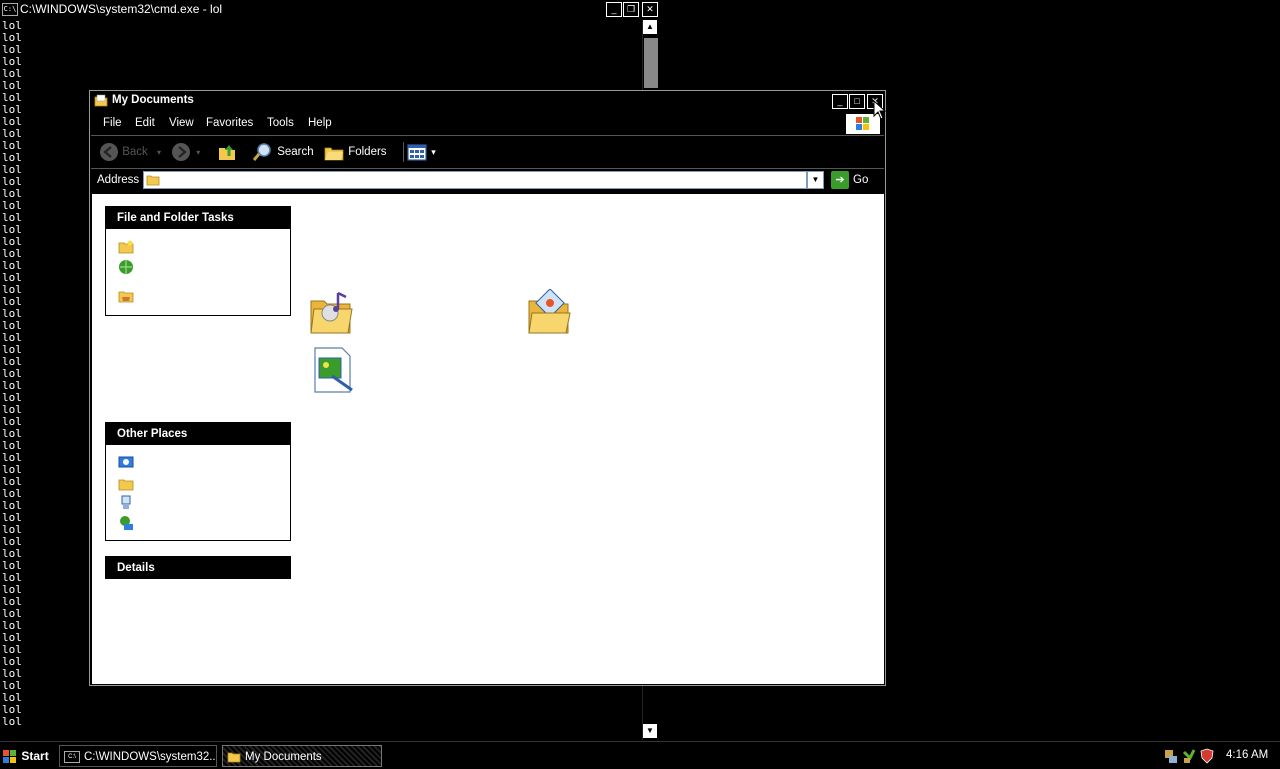 The width and height of the screenshot is (1280, 769). I want to click on details-header: Details, so click(198, 568).